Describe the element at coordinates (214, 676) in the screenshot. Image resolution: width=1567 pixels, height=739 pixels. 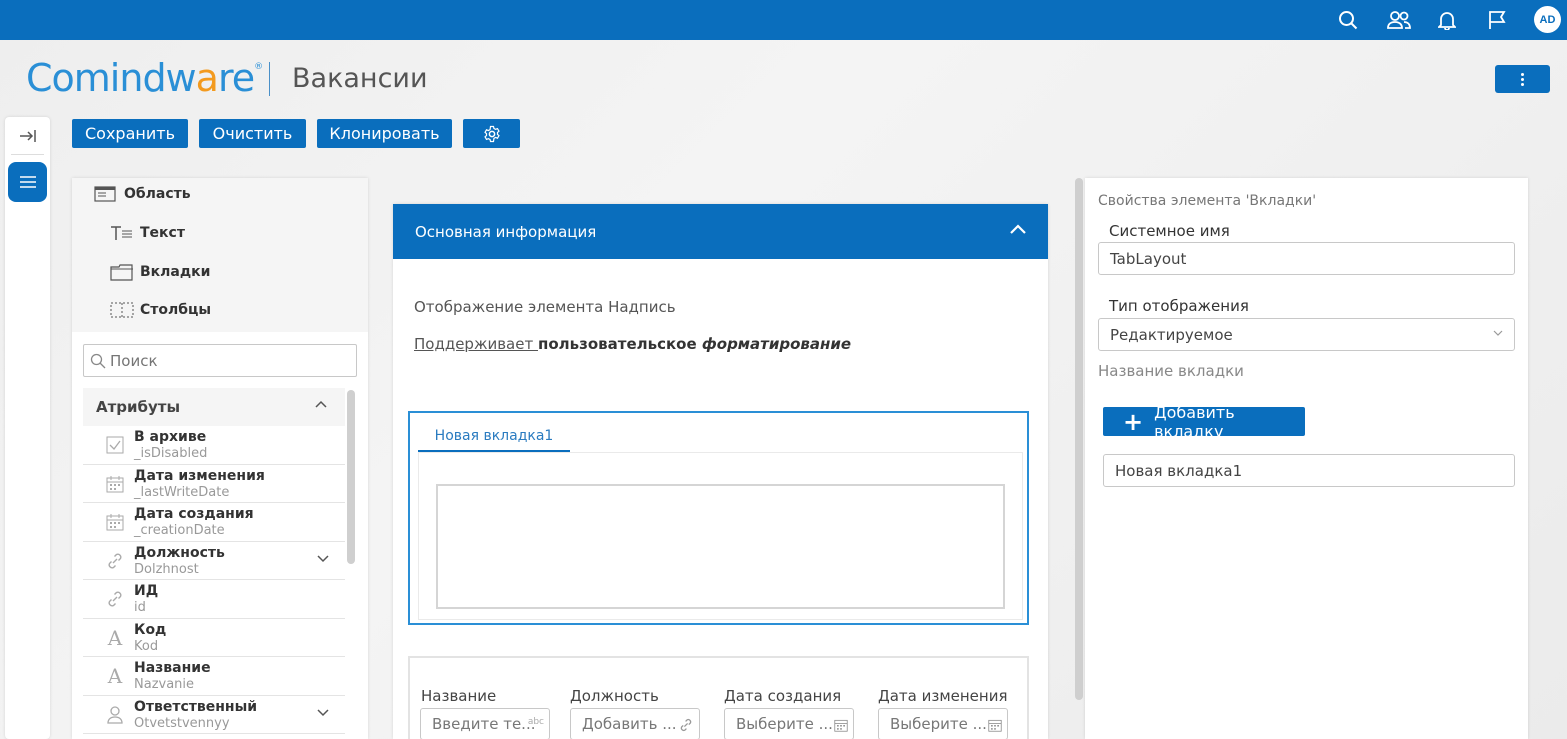
I see `list-item: A Название Nazvanie` at that location.